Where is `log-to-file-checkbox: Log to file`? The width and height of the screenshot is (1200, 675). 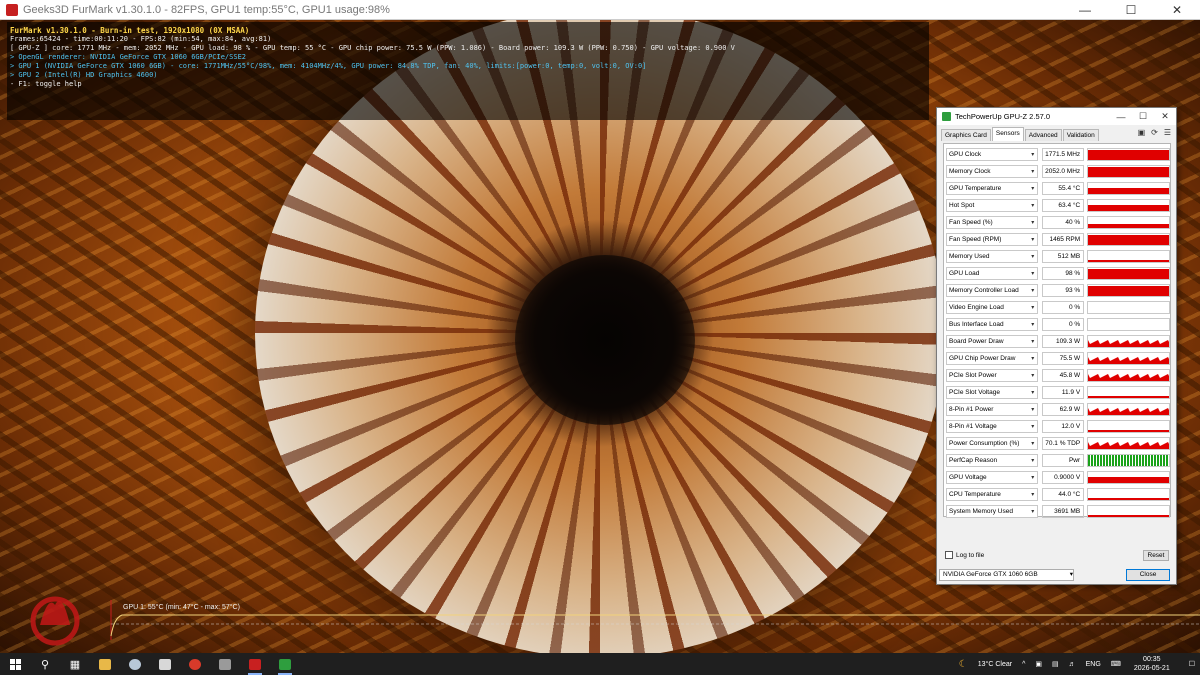
log-to-file-checkbox: Log to file is located at coordinates (964, 555).